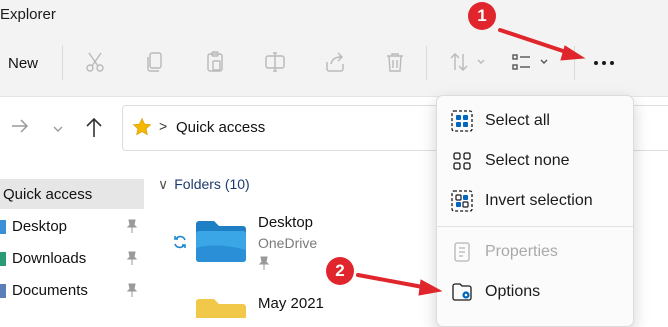  What do you see at coordinates (58, 126) in the screenshot?
I see `recent-locations-chevron-icon` at bounding box center [58, 126].